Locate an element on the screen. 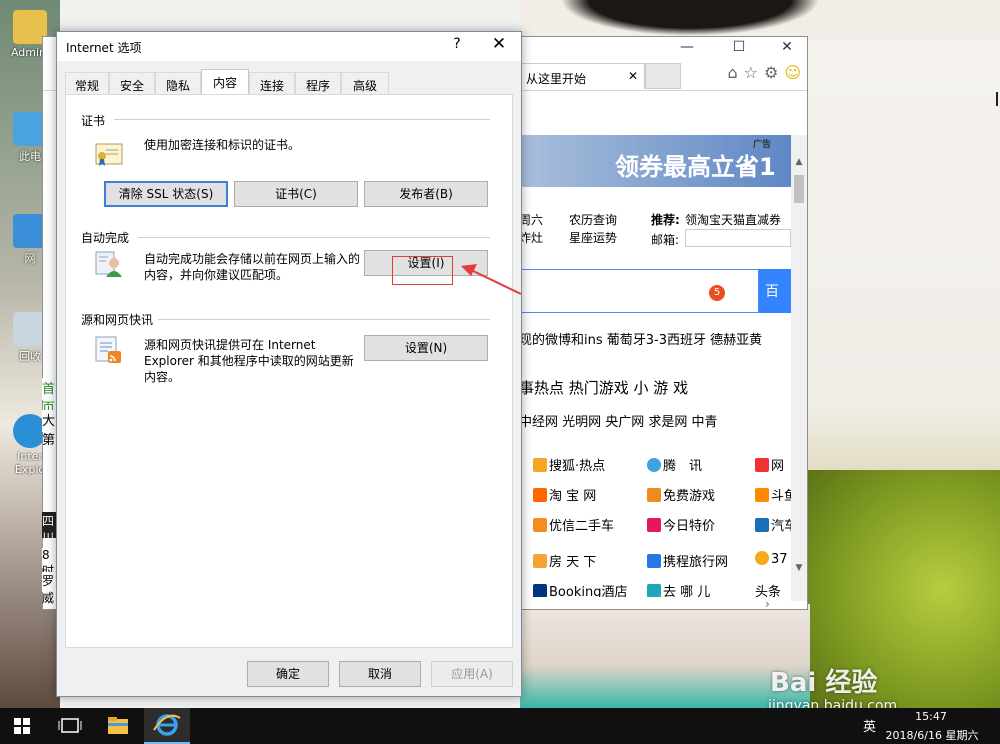  tab-connections: 连接 is located at coordinates (272, 83).